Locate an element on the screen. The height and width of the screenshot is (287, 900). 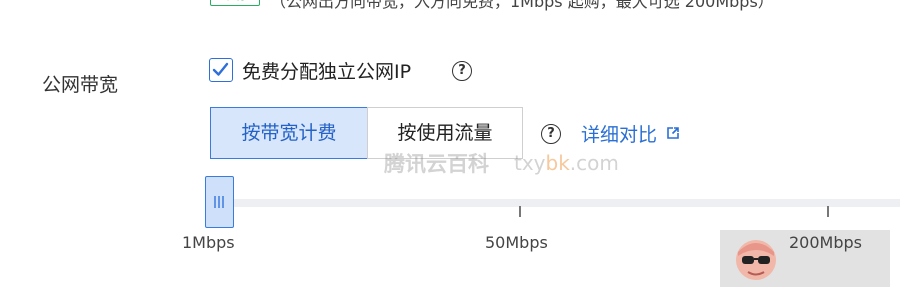
billing-mode-bandwidth-button: 按带宽计费 is located at coordinates (289, 133).